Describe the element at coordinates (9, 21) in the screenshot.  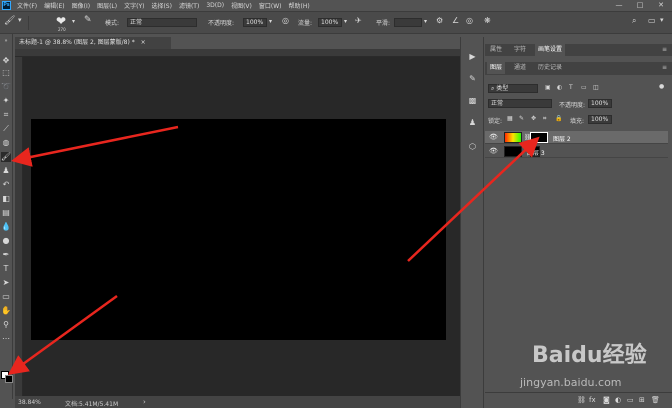
I see `brush-tool-preset-icon: 🖌` at that location.